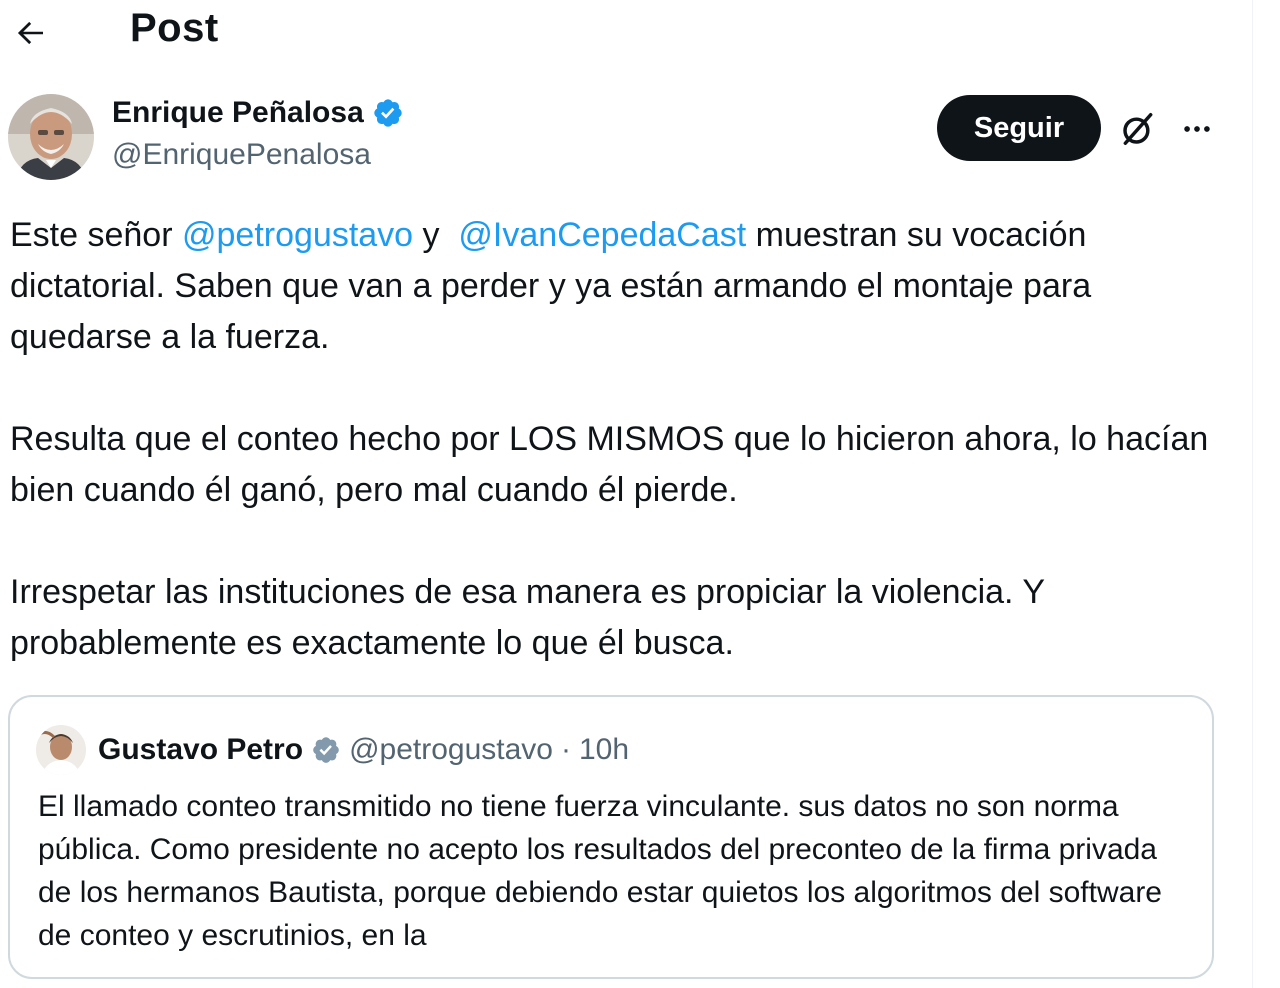 The width and height of the screenshot is (1280, 988). I want to click on quoted-post-header: Gustavo Petro @petrogustavo · 10h, so click(332, 750).